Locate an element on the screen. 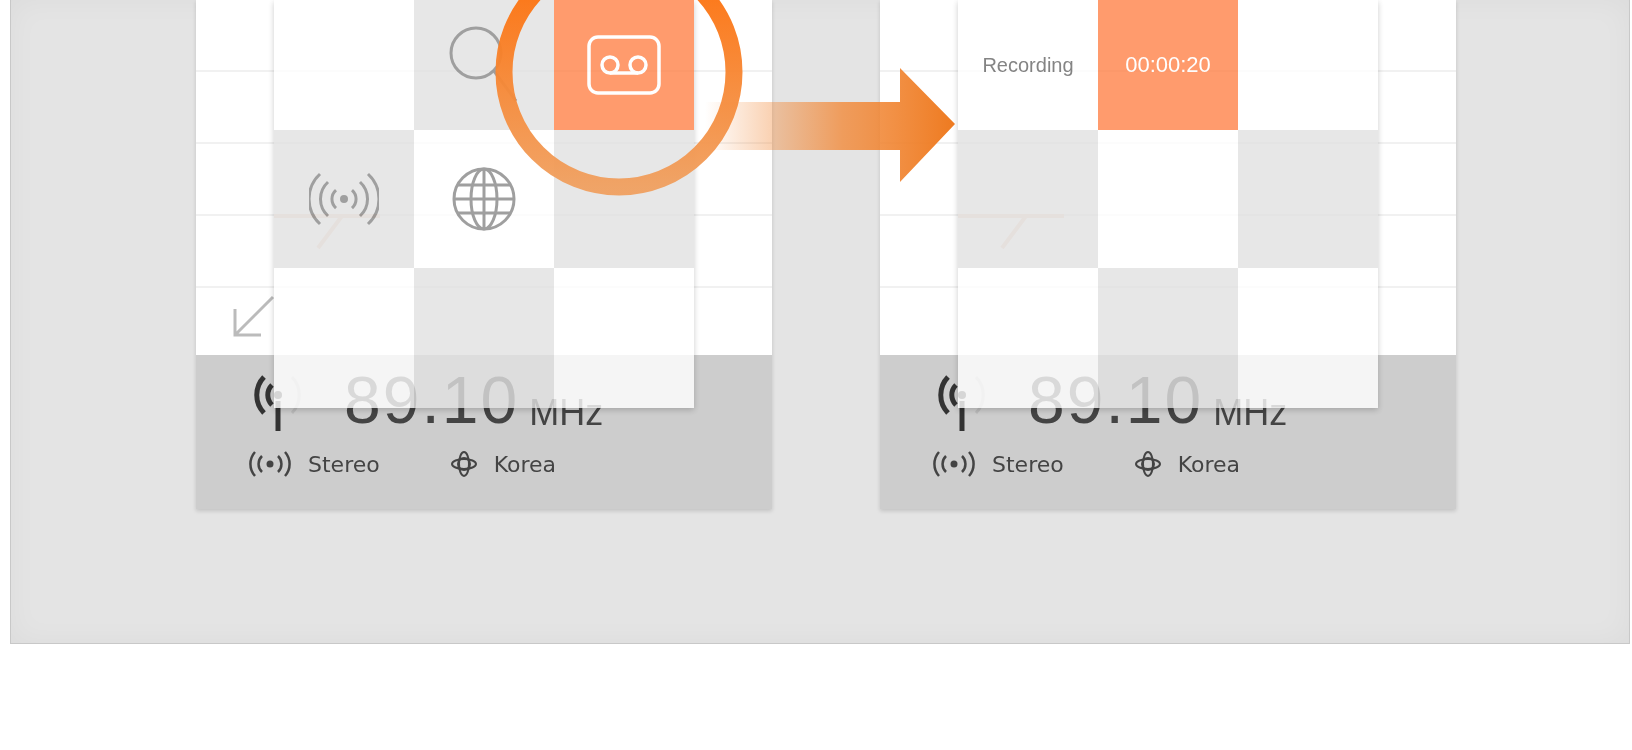  recording-label: Recording is located at coordinates (1028, 65).